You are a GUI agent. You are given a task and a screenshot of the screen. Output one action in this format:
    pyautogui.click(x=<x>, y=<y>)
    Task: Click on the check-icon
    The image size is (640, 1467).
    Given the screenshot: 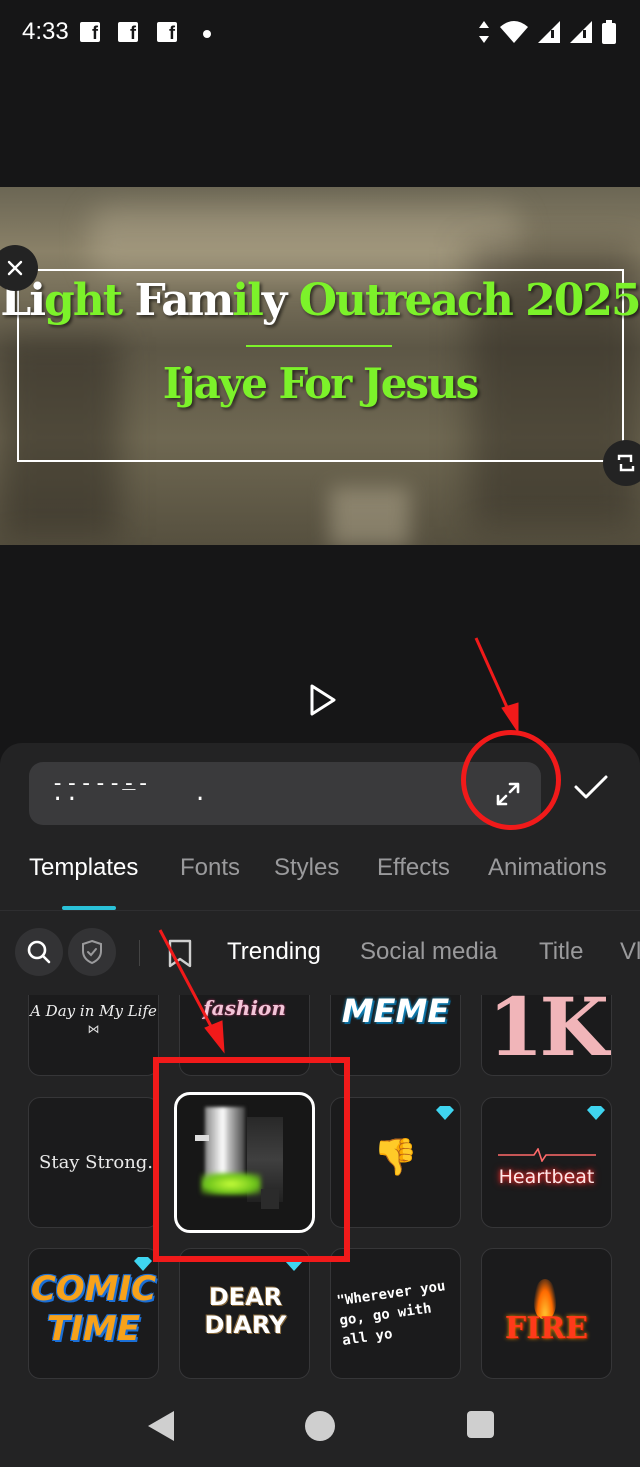 What is the action you would take?
    pyautogui.click(x=591, y=787)
    